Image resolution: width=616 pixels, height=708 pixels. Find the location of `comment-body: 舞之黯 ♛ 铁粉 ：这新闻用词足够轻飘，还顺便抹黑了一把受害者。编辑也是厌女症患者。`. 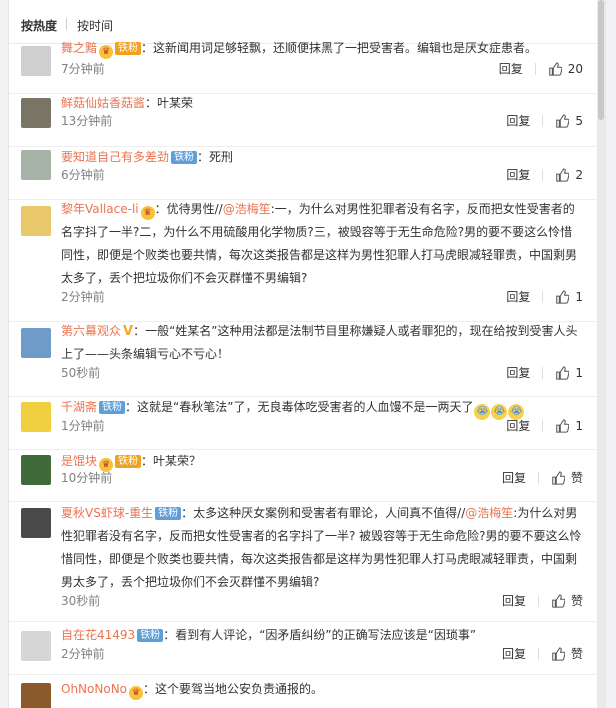

comment-body: 舞之黯 ♛ 铁粉 ：这新闻用词足够轻飘，还顺便抹黑了一把受害者。编辑也是厌女症患者。 is located at coordinates (322, 48).